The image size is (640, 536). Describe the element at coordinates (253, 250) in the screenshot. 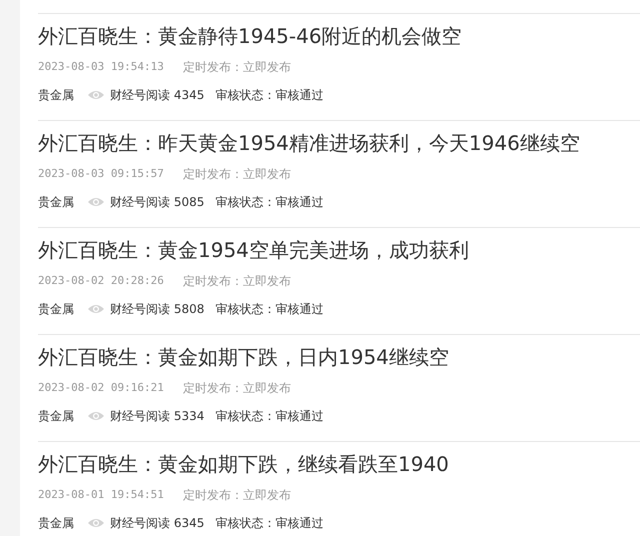

I see `article-title: 外汇百晓生：黄金1954空单完美进场，成功获利` at that location.